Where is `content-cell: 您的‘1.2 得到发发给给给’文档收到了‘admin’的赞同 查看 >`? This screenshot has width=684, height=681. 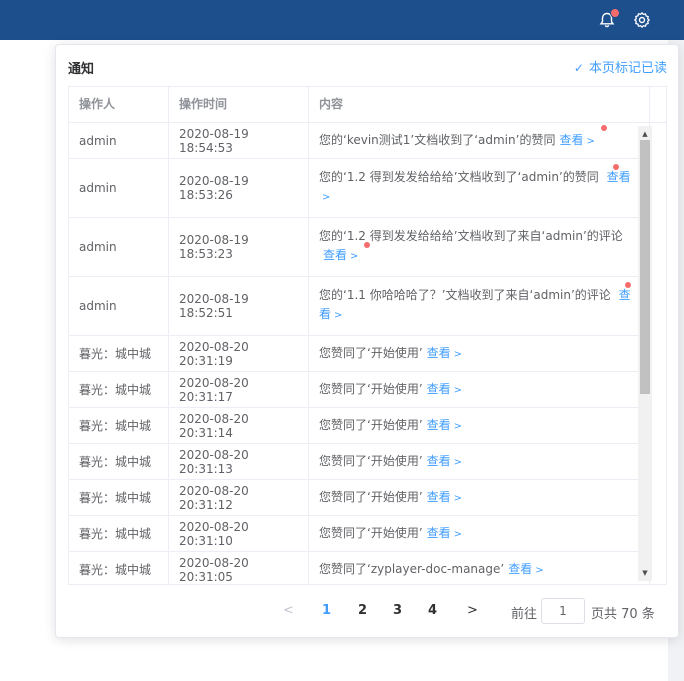 content-cell: 您的‘1.2 得到发发给给给’文档收到了‘admin’的赞同 查看 > is located at coordinates (479, 188).